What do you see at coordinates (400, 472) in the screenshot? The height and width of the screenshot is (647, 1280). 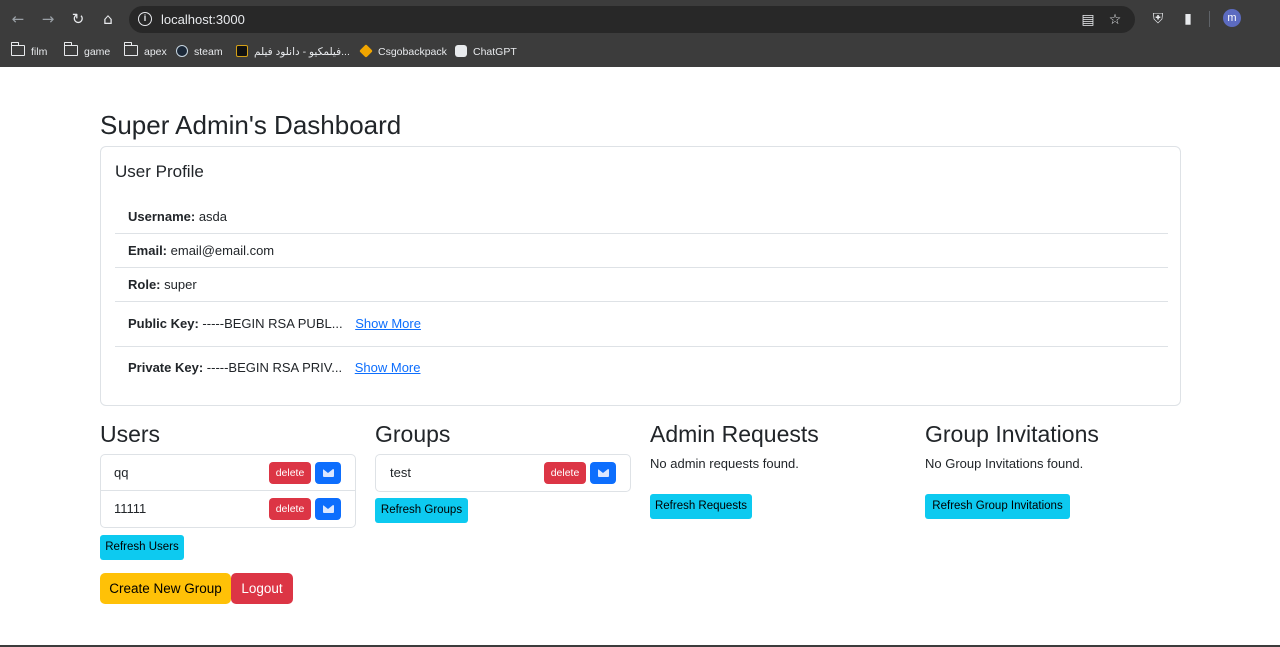 I see `group-name: test` at bounding box center [400, 472].